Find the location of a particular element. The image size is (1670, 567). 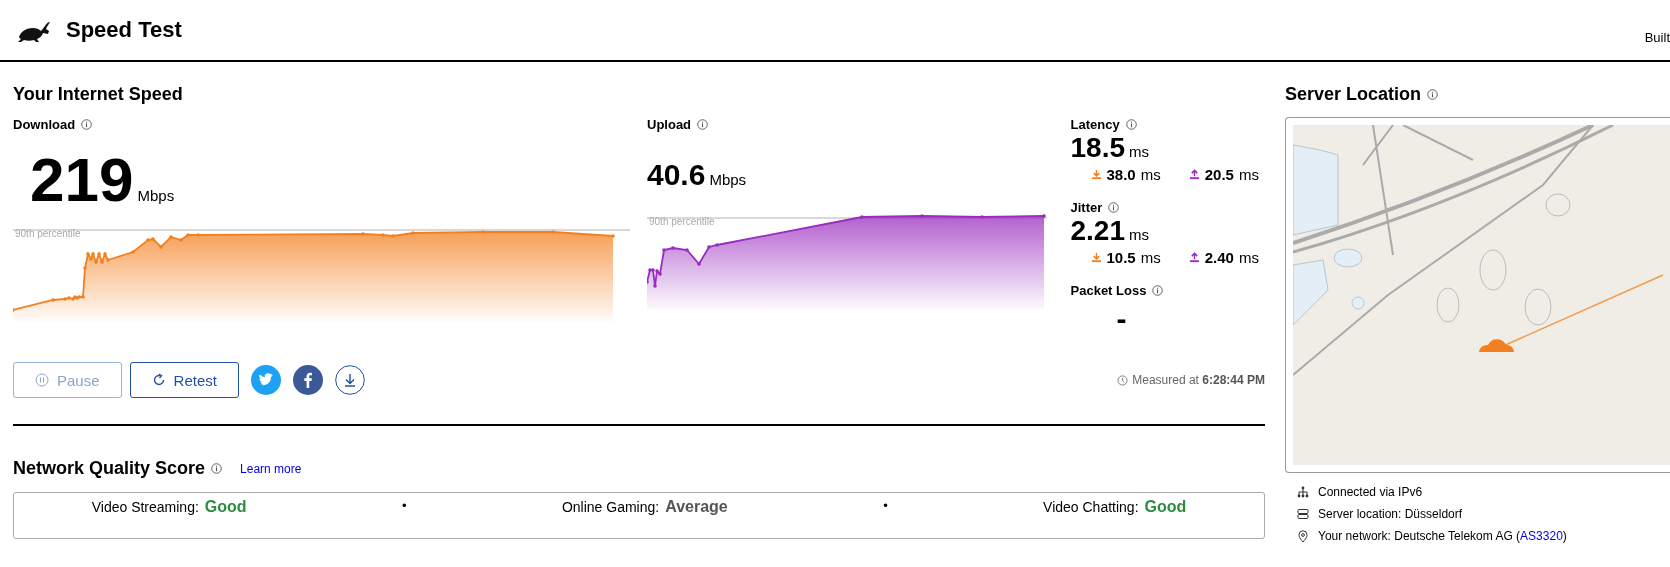

refresh-icon is located at coordinates (158, 380).